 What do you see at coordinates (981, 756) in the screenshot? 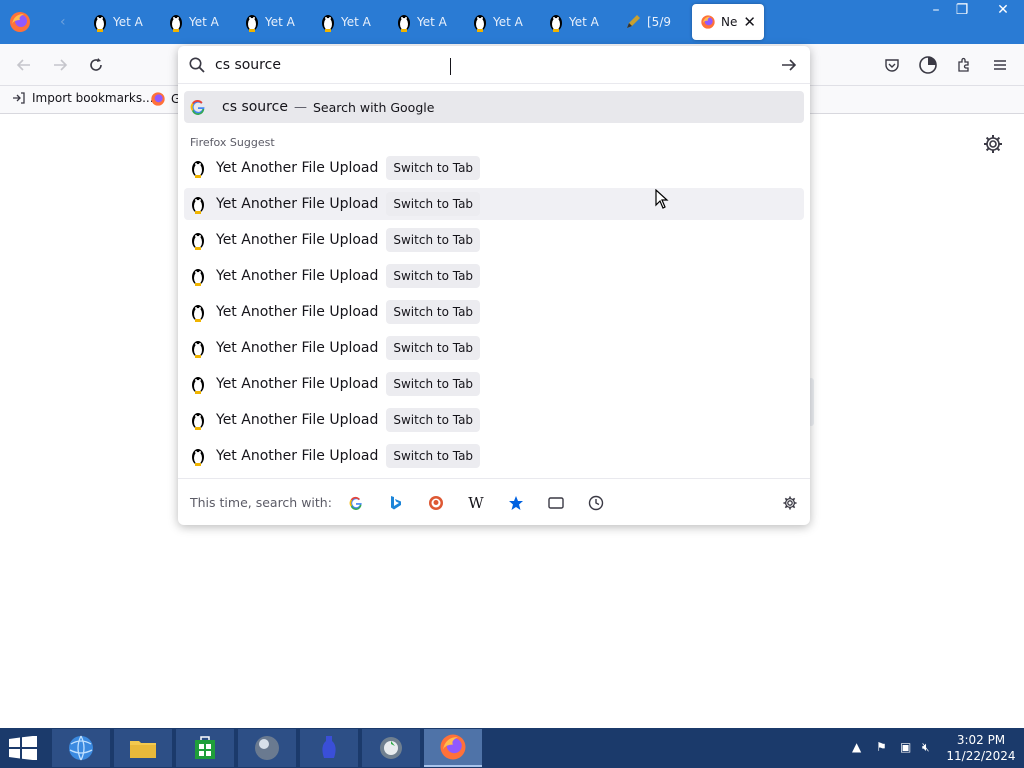
I see `clock-date: 11/22/2024` at bounding box center [981, 756].